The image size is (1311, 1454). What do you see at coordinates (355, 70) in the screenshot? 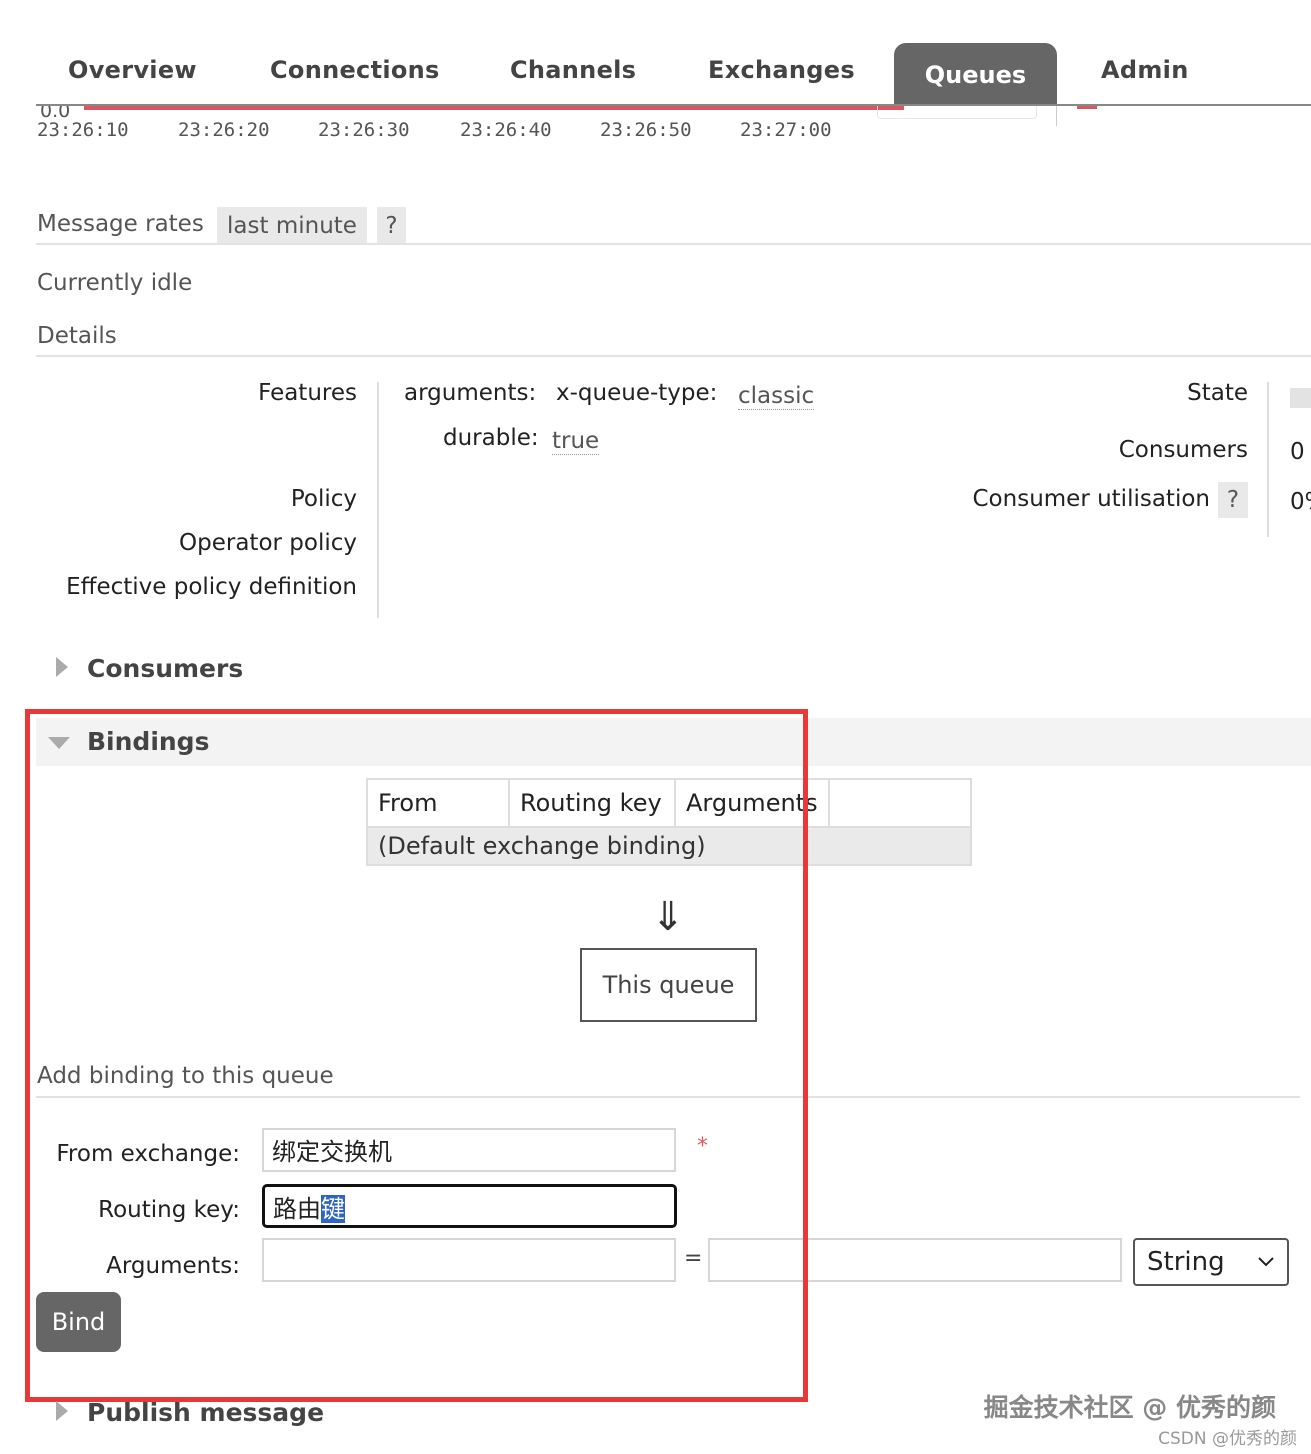
I see `tab-connections: Connections` at bounding box center [355, 70].